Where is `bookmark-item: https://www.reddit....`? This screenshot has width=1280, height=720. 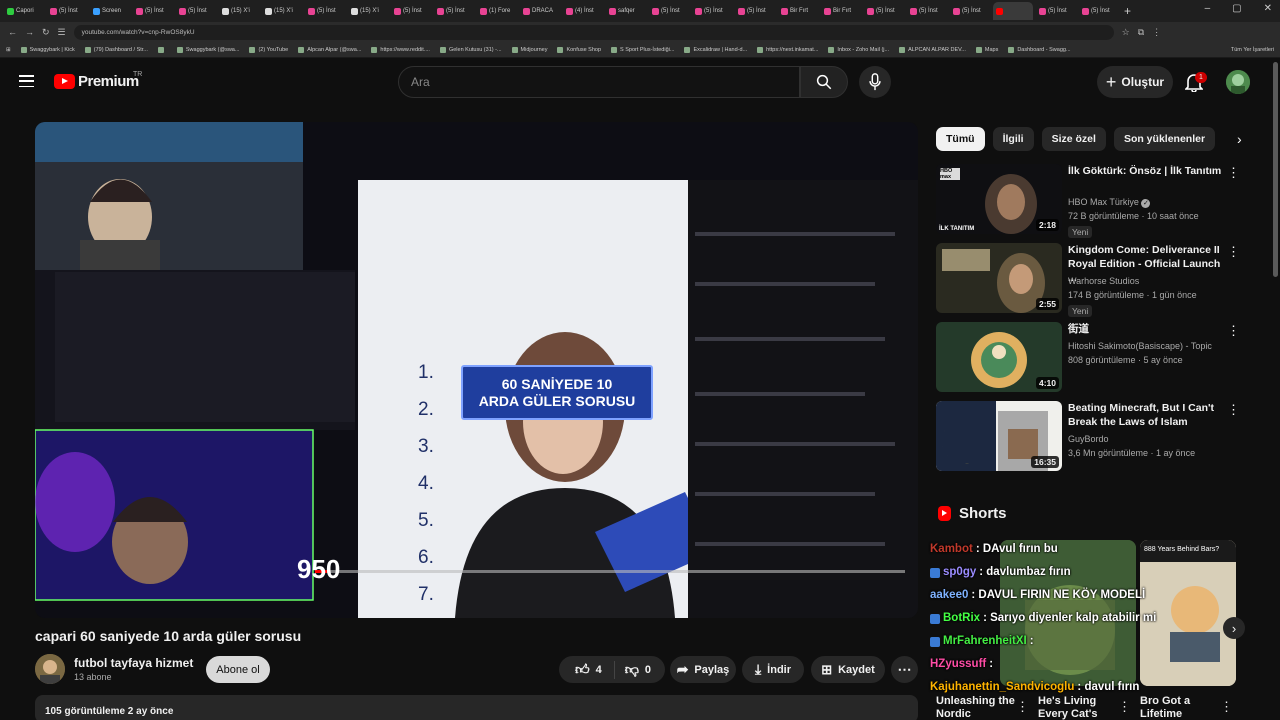
bookmark-item: https://www.reddit.... is located at coordinates (400, 49).